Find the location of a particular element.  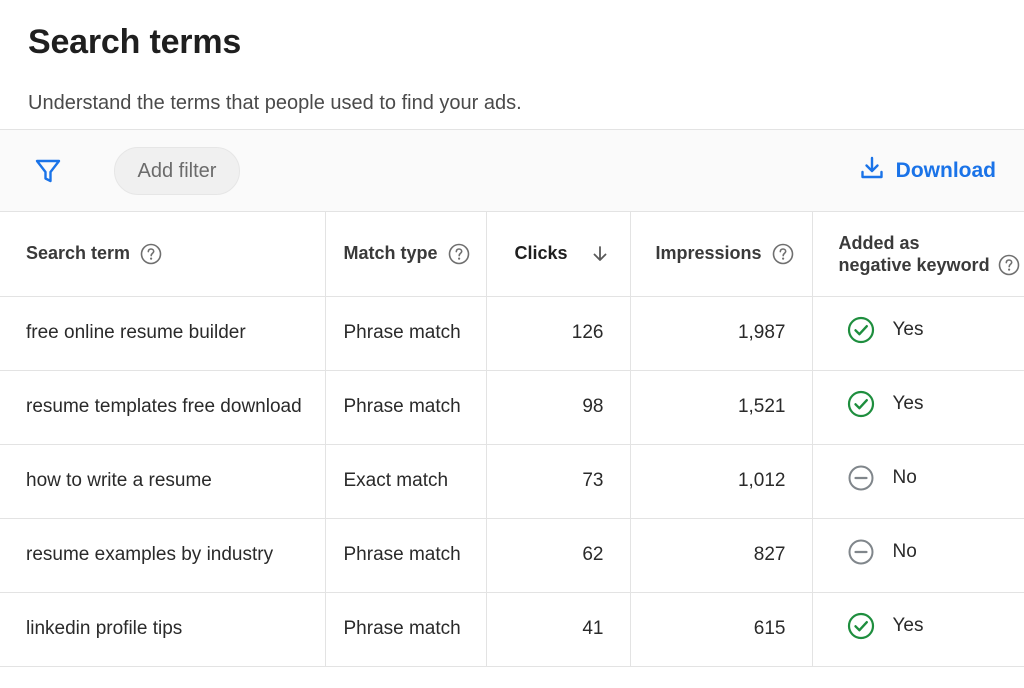

column-label-line-1: Added as is located at coordinates (879, 242).